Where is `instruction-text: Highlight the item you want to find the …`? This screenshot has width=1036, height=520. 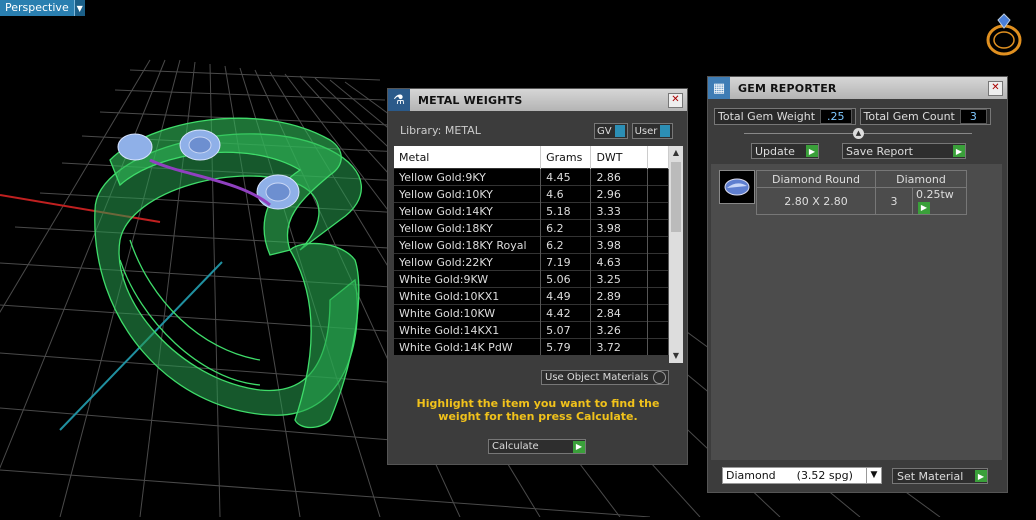
instruction-text: Highlight the item you want to find the … is located at coordinates (538, 410).